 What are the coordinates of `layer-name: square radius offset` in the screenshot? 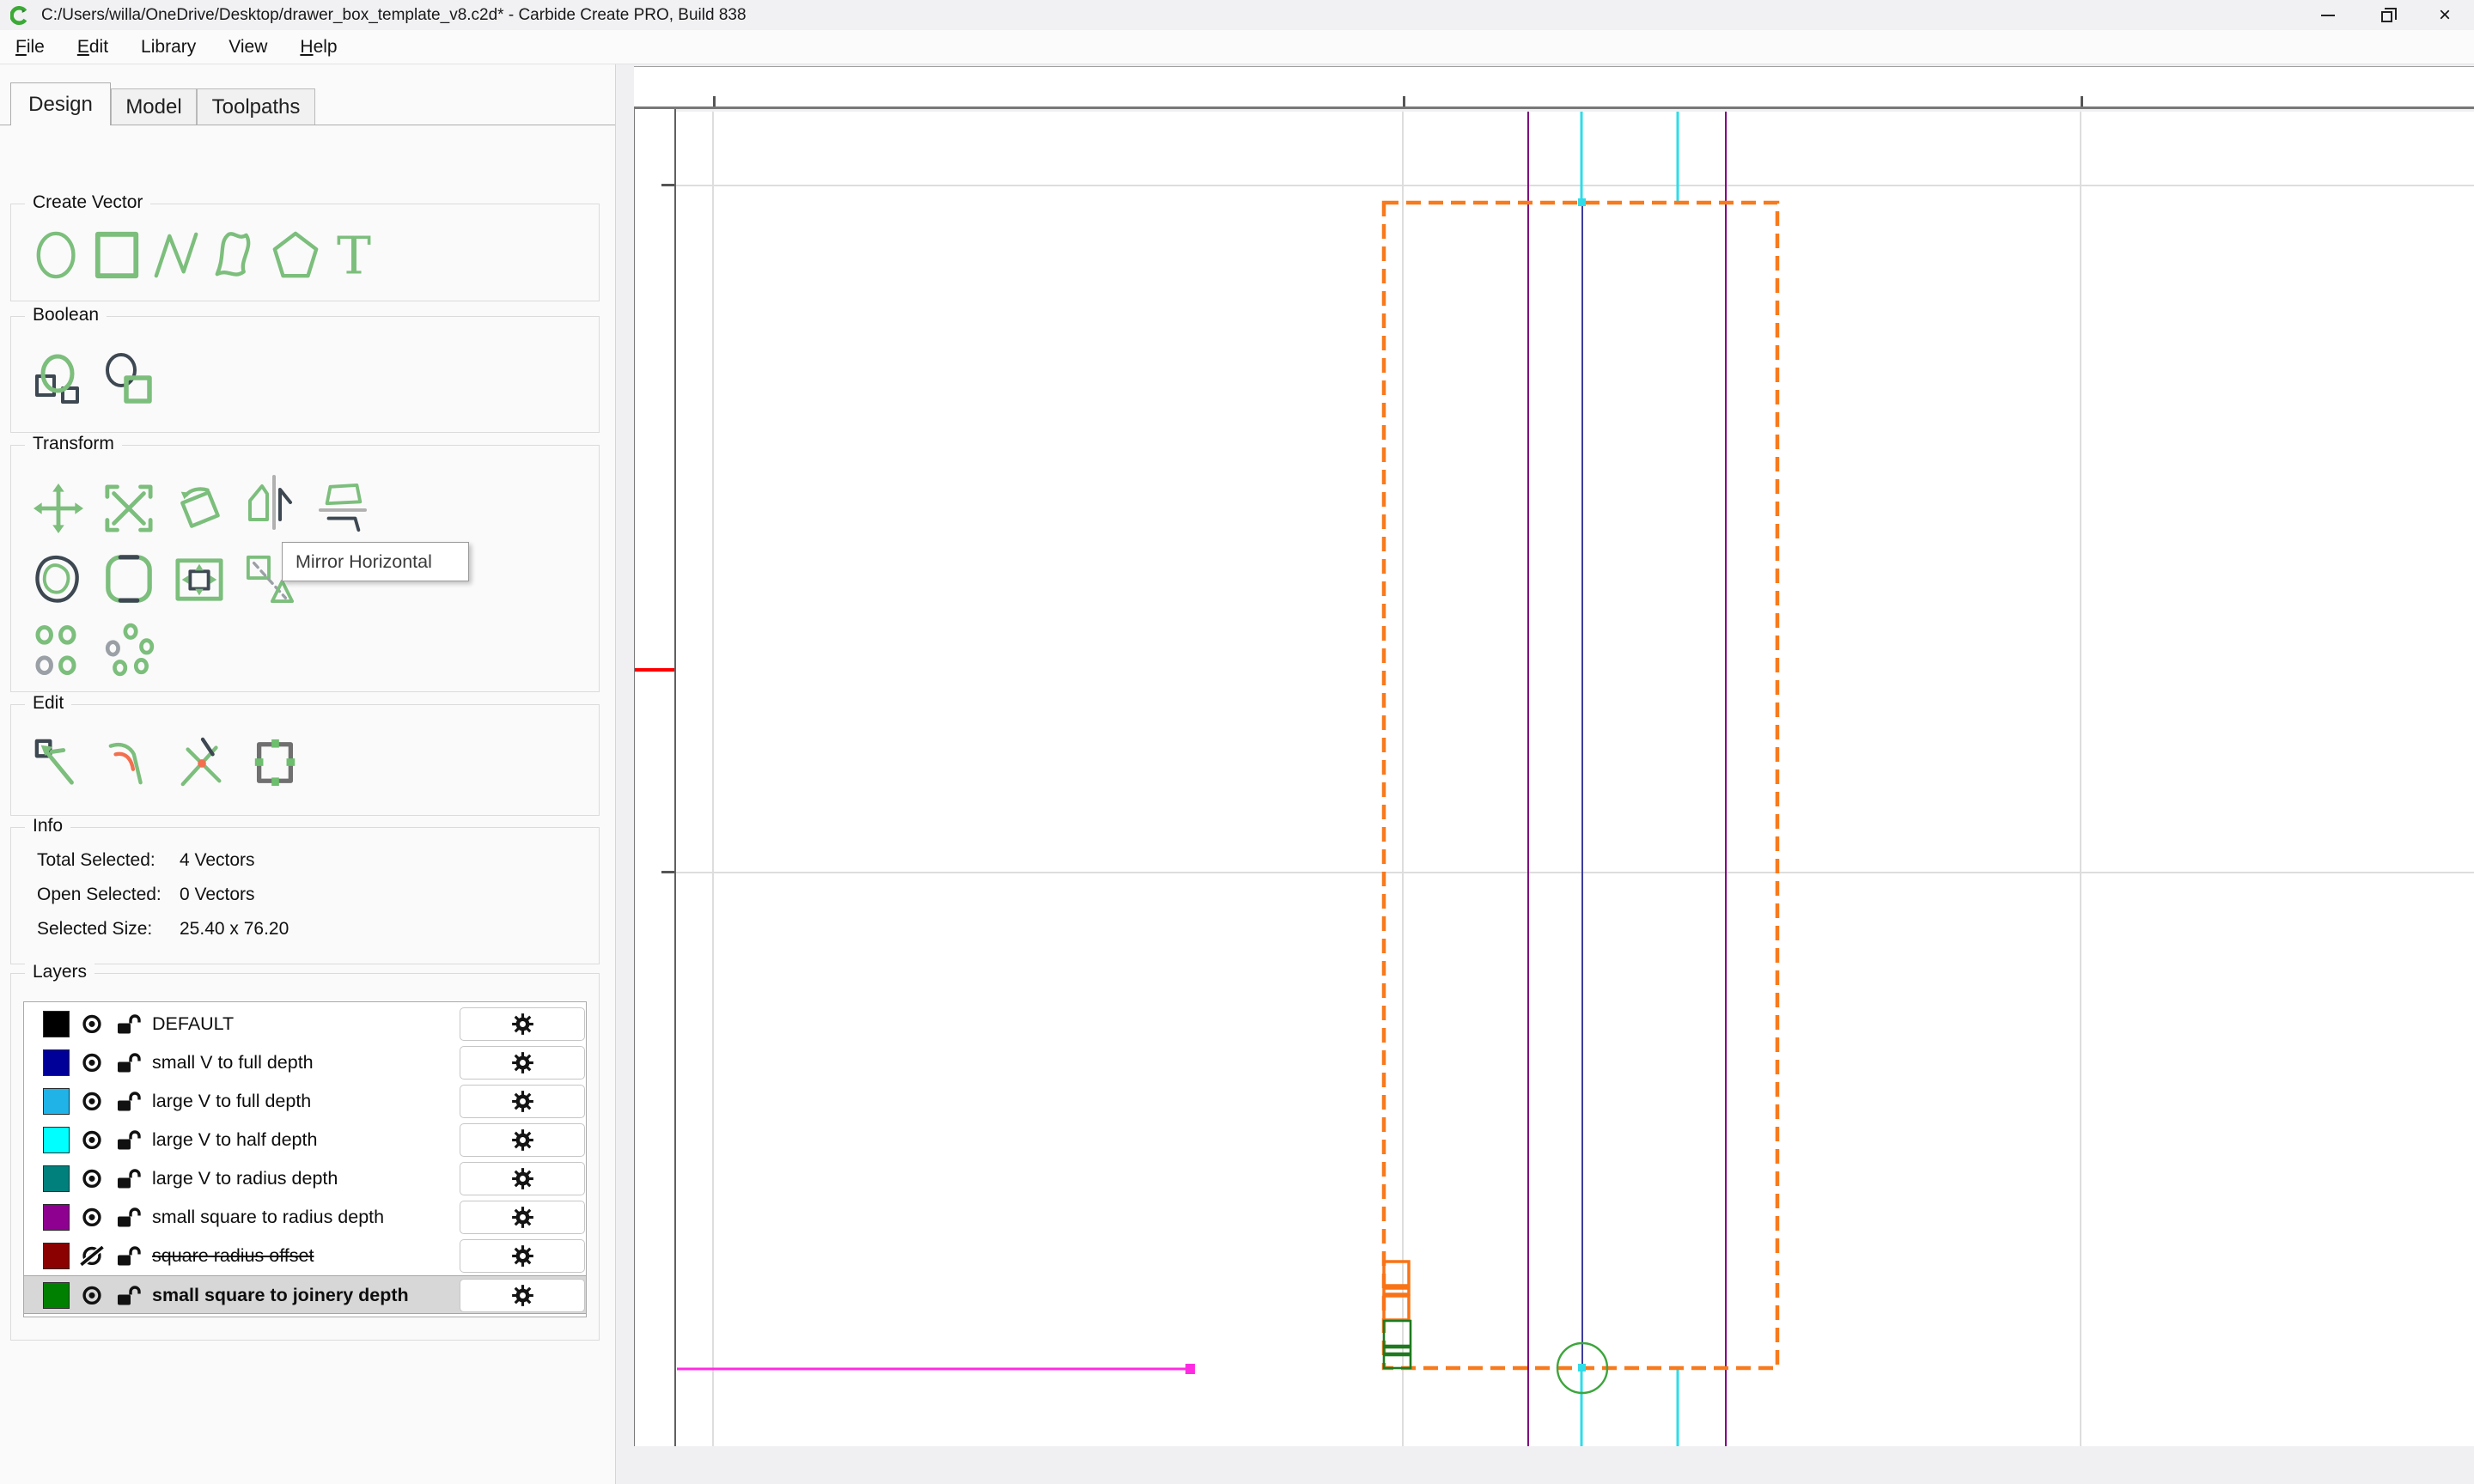 It's located at (233, 1256).